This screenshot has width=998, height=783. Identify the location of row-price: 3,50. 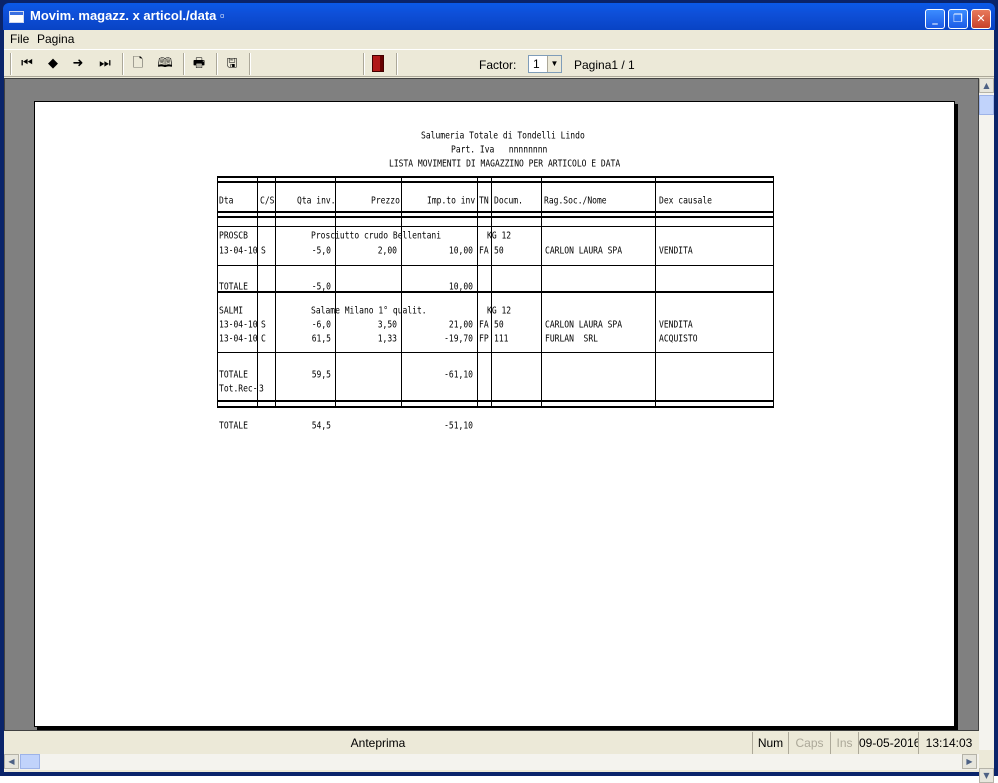
(387, 324).